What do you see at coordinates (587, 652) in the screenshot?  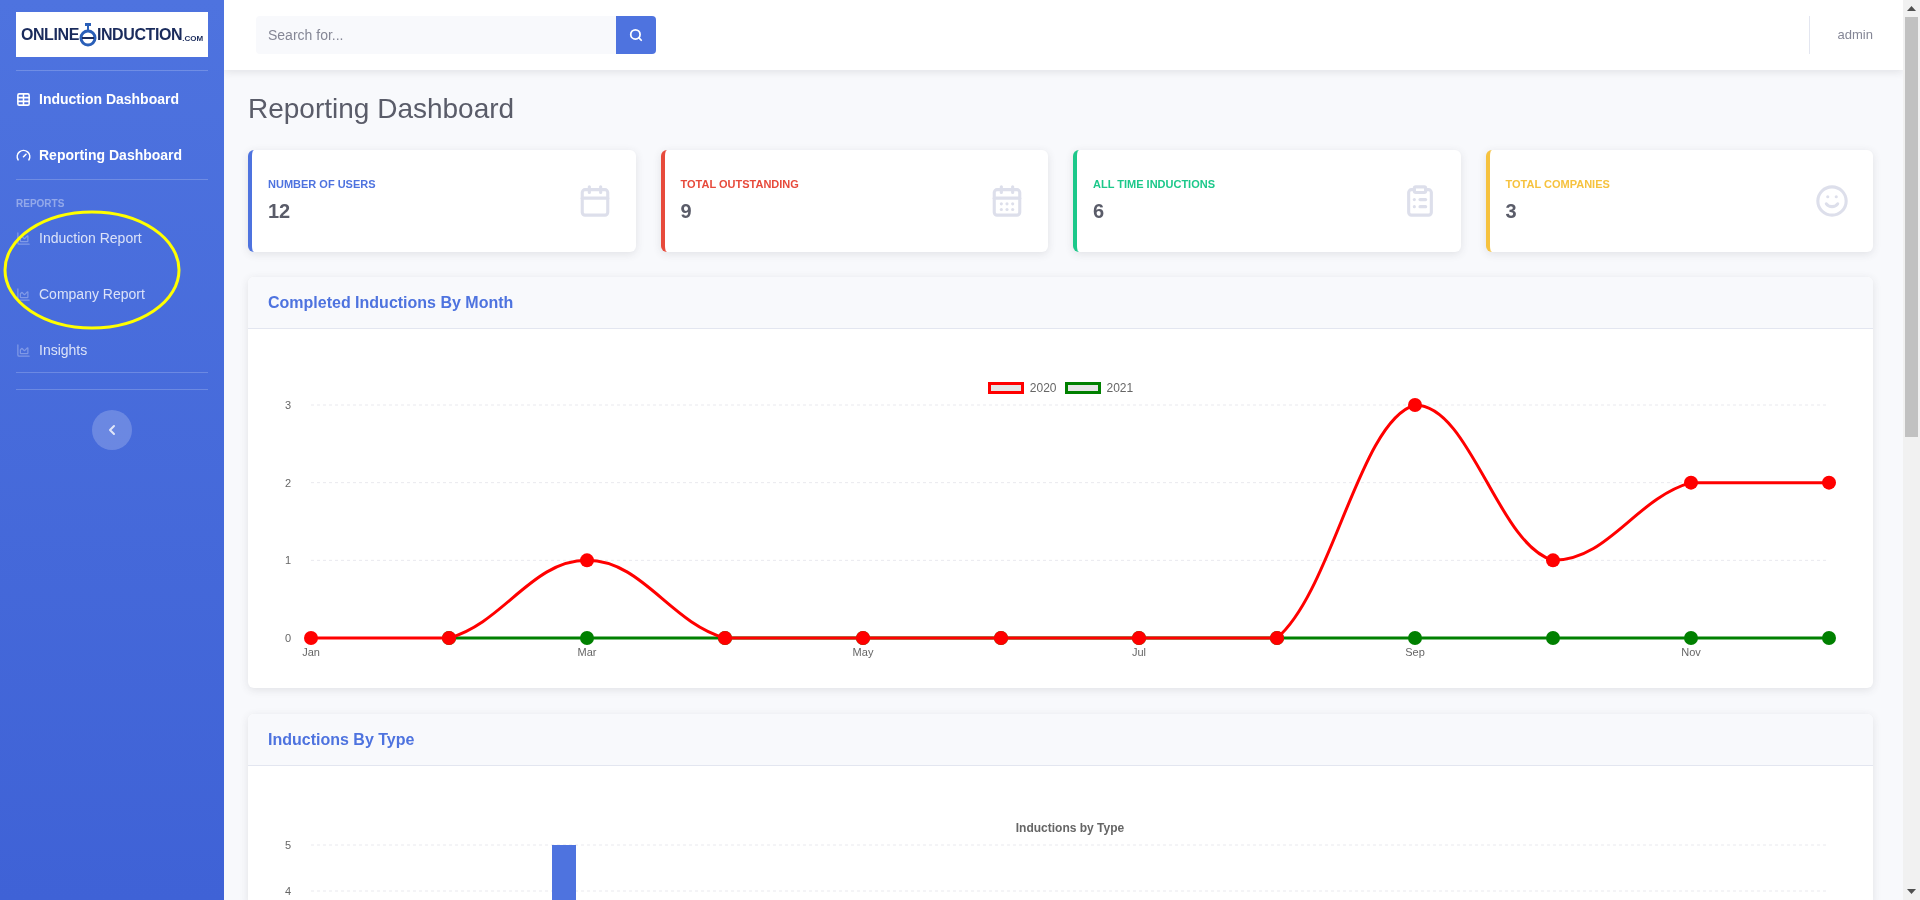 I see `x-tick-label: Mar` at bounding box center [587, 652].